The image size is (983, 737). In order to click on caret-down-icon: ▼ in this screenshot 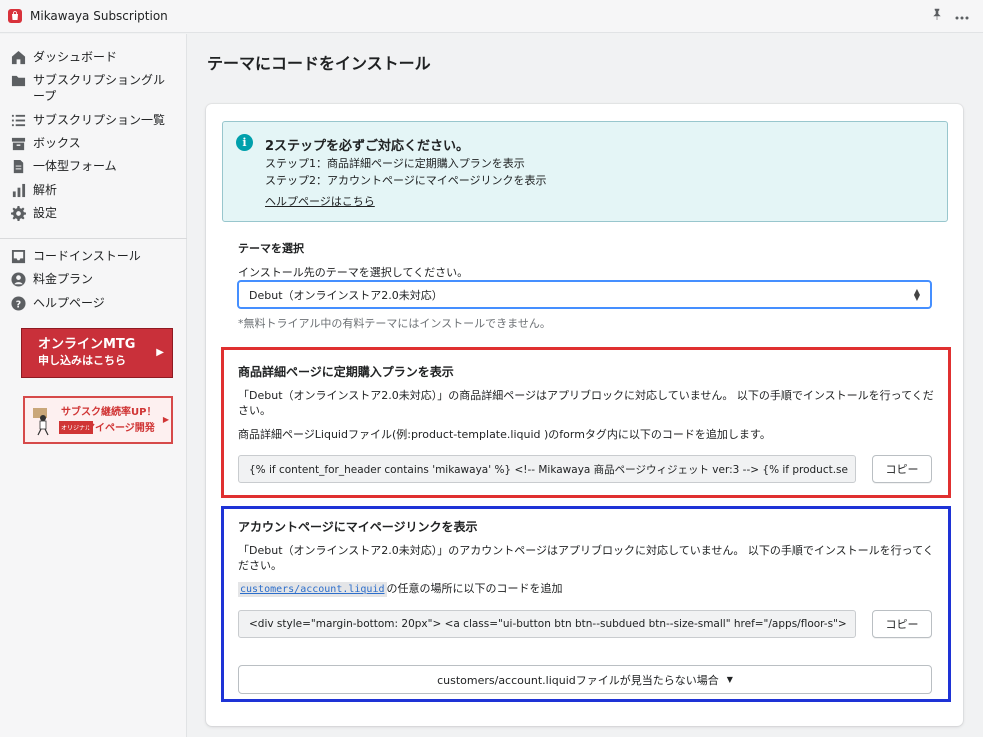, I will do `click(729, 679)`.